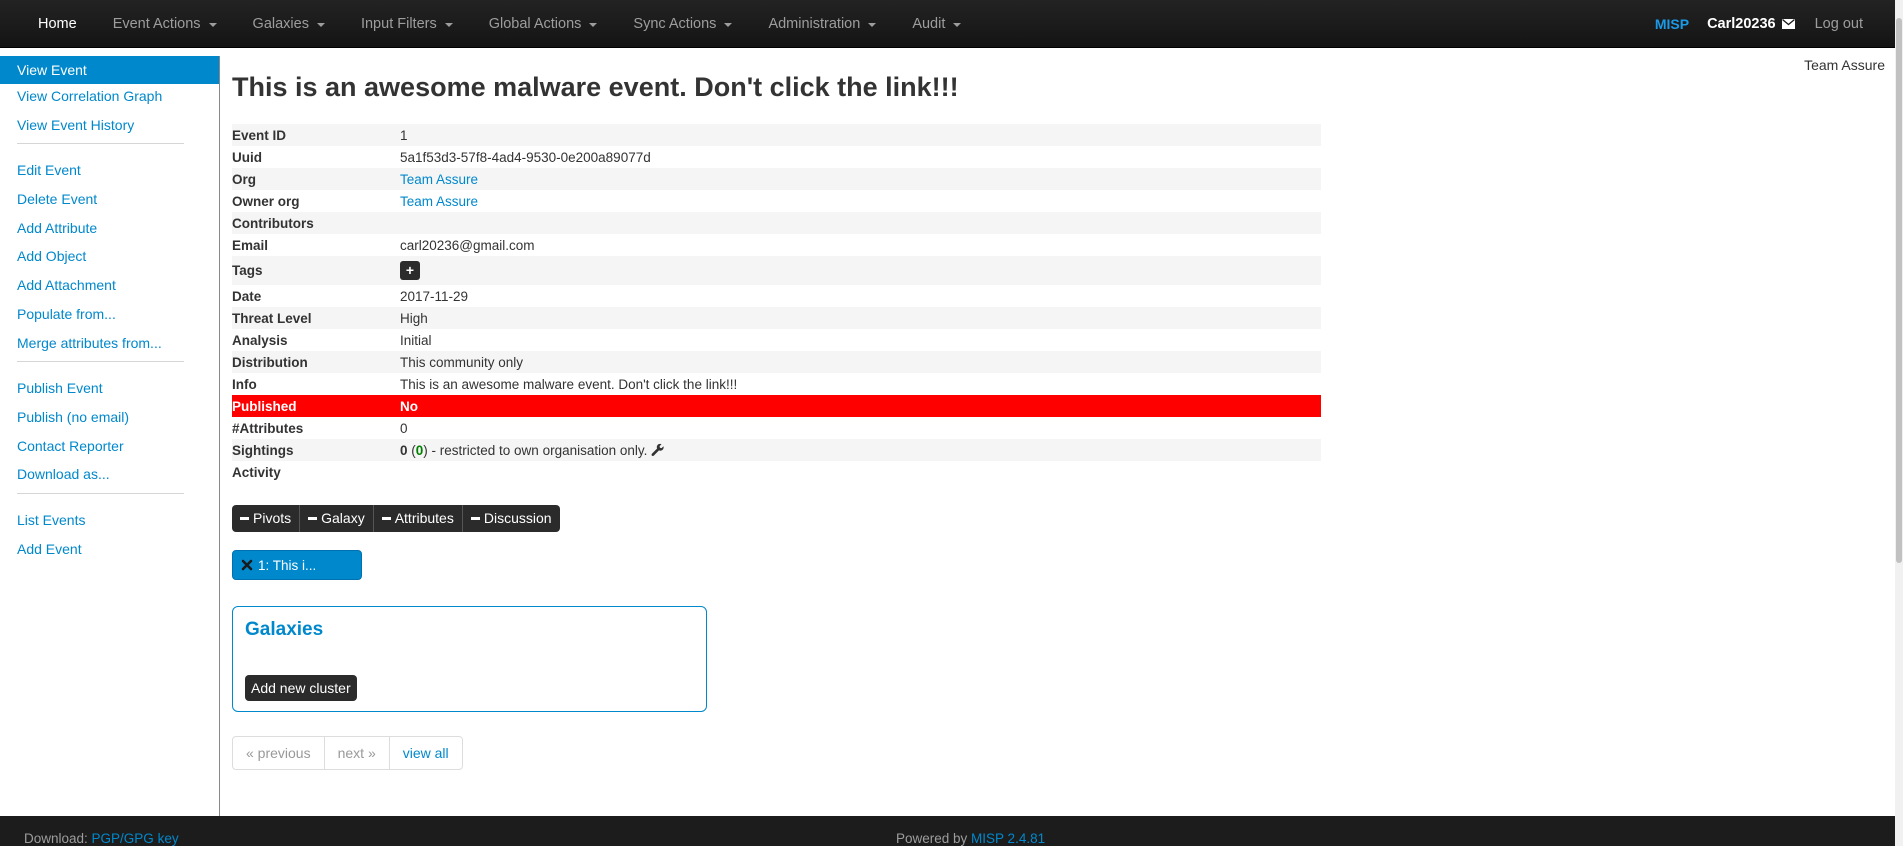 Image resolution: width=1903 pixels, height=846 pixels. I want to click on sidebar-item-add-attachment: Add Attachment, so click(109, 285).